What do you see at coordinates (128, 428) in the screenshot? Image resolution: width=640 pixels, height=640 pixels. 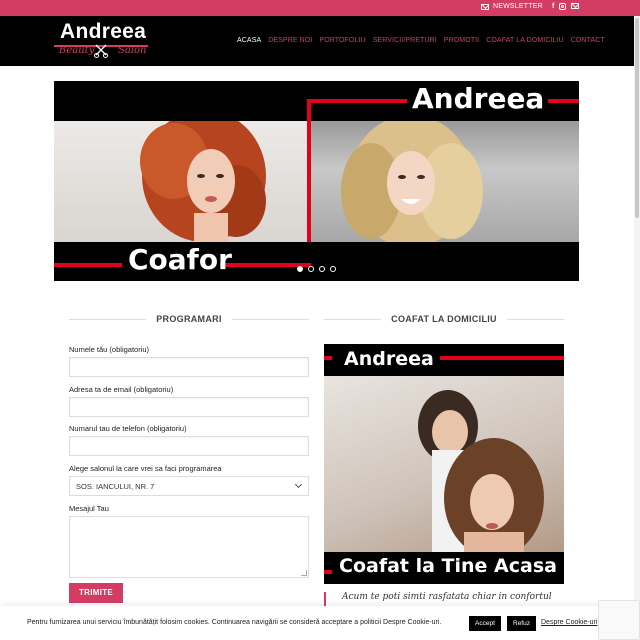 I see `phone-label: Numarul tau de telefon (obligatoriu)` at bounding box center [128, 428].